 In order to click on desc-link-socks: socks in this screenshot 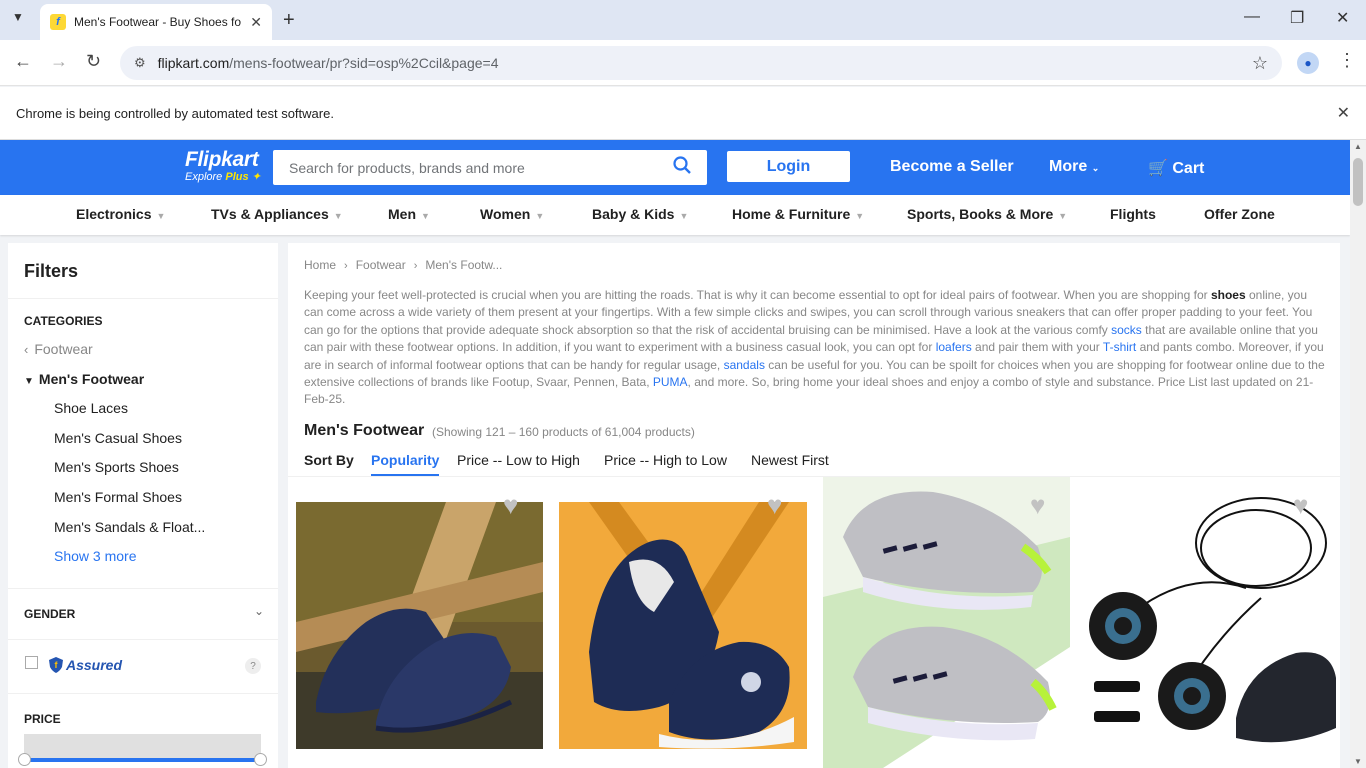, I will do `click(1126, 330)`.